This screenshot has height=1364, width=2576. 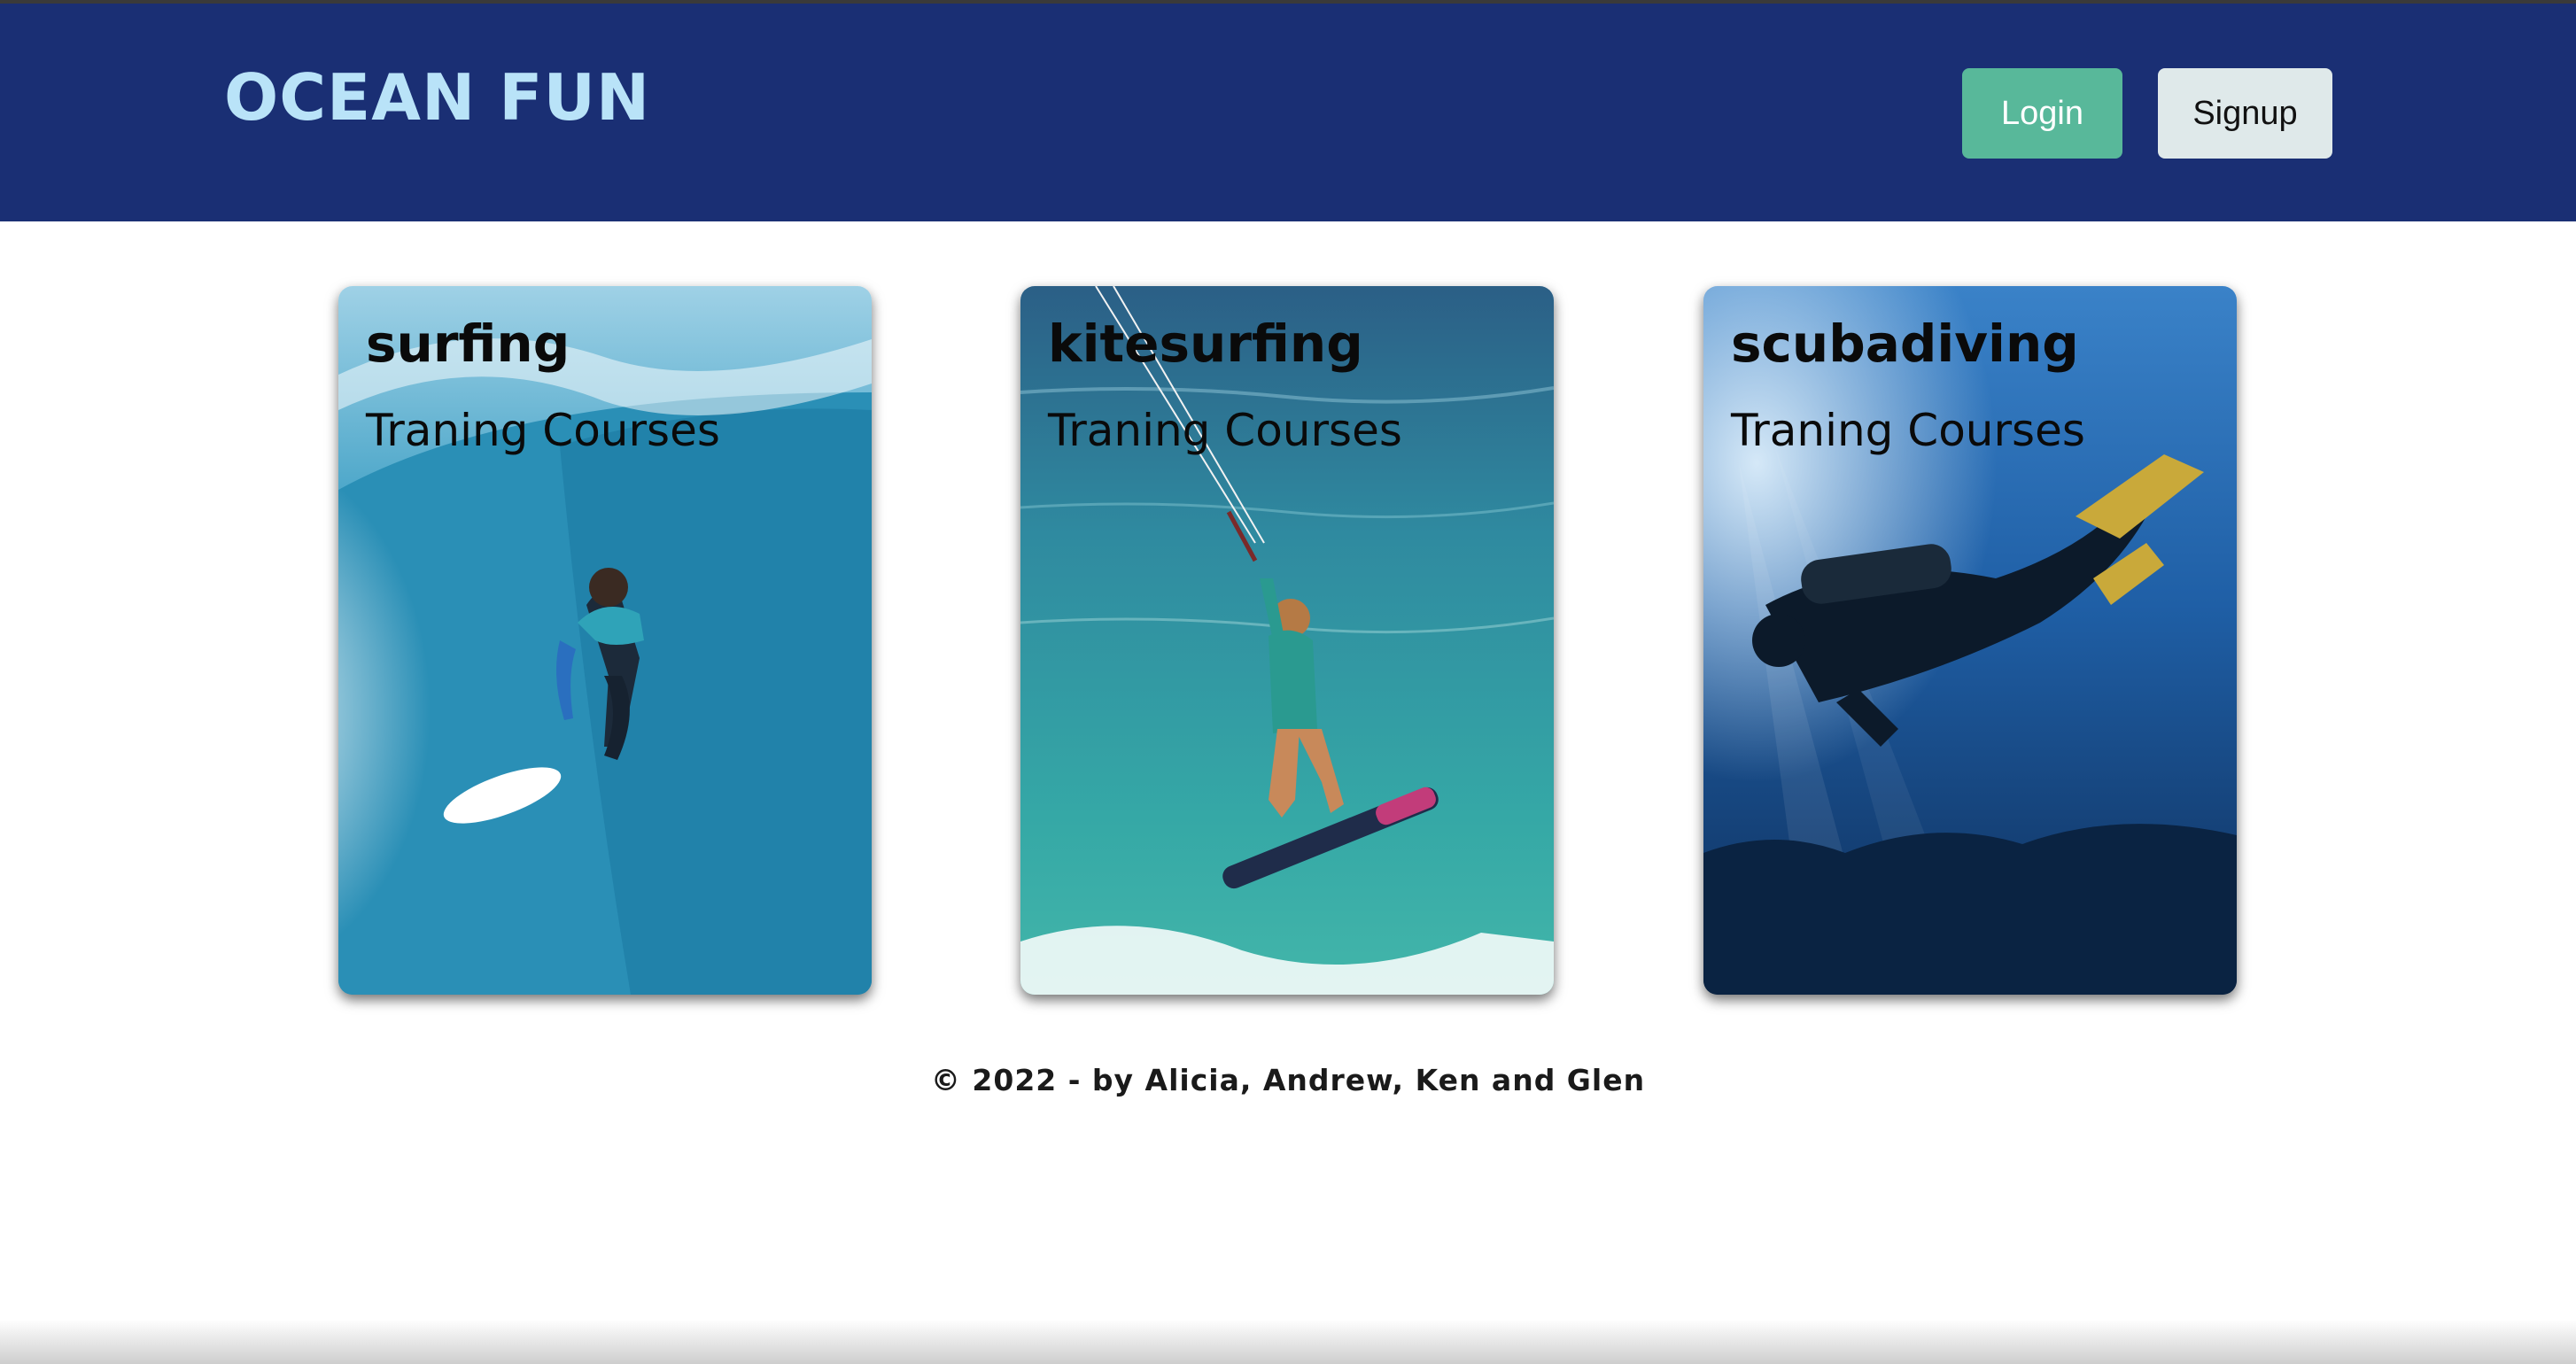 I want to click on footer-copyright: © 2022 - by Alicia, Andrew, Ken and Glen, so click(x=1288, y=1080).